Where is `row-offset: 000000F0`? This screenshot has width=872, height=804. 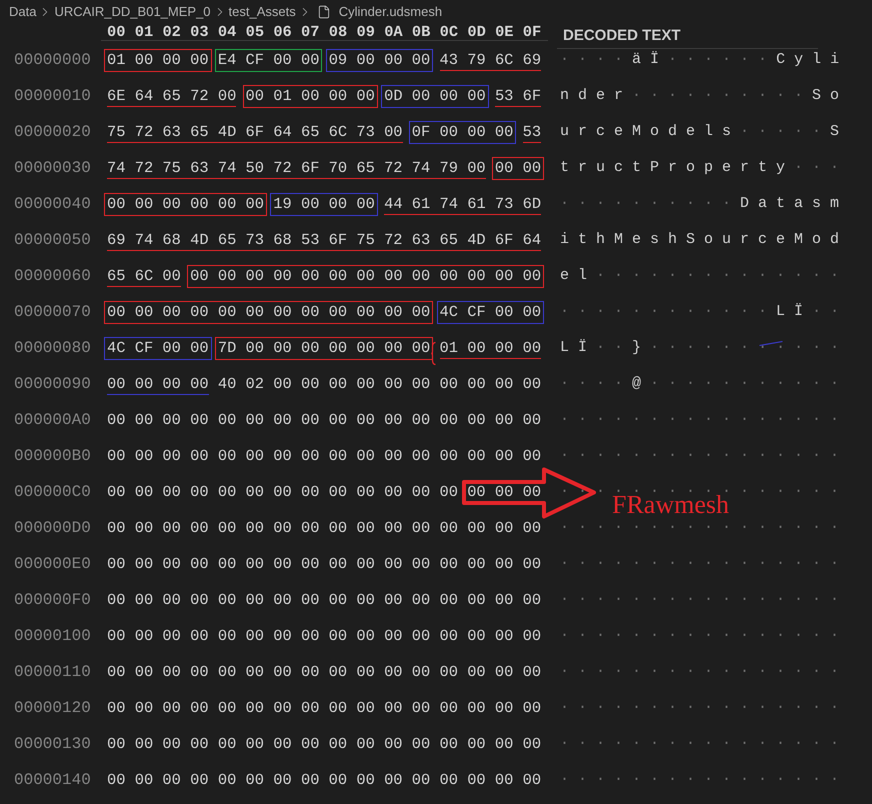
row-offset: 000000F0 is located at coordinates (52, 600).